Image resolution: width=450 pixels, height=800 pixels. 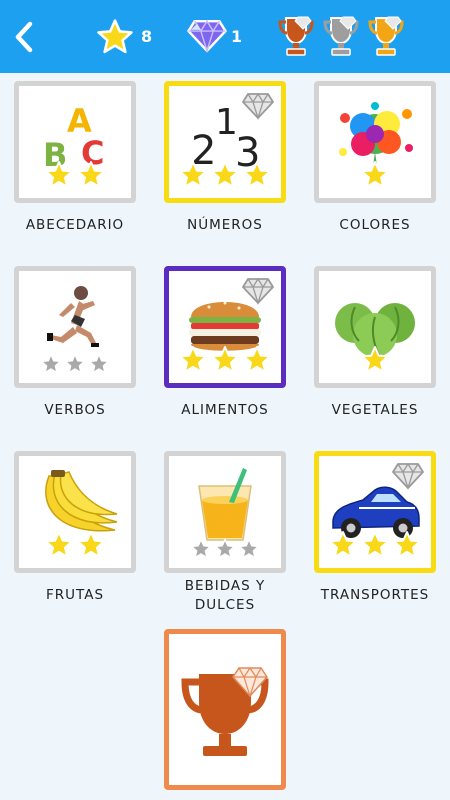 I want to click on category-tile-frutas, so click(x=75, y=512).